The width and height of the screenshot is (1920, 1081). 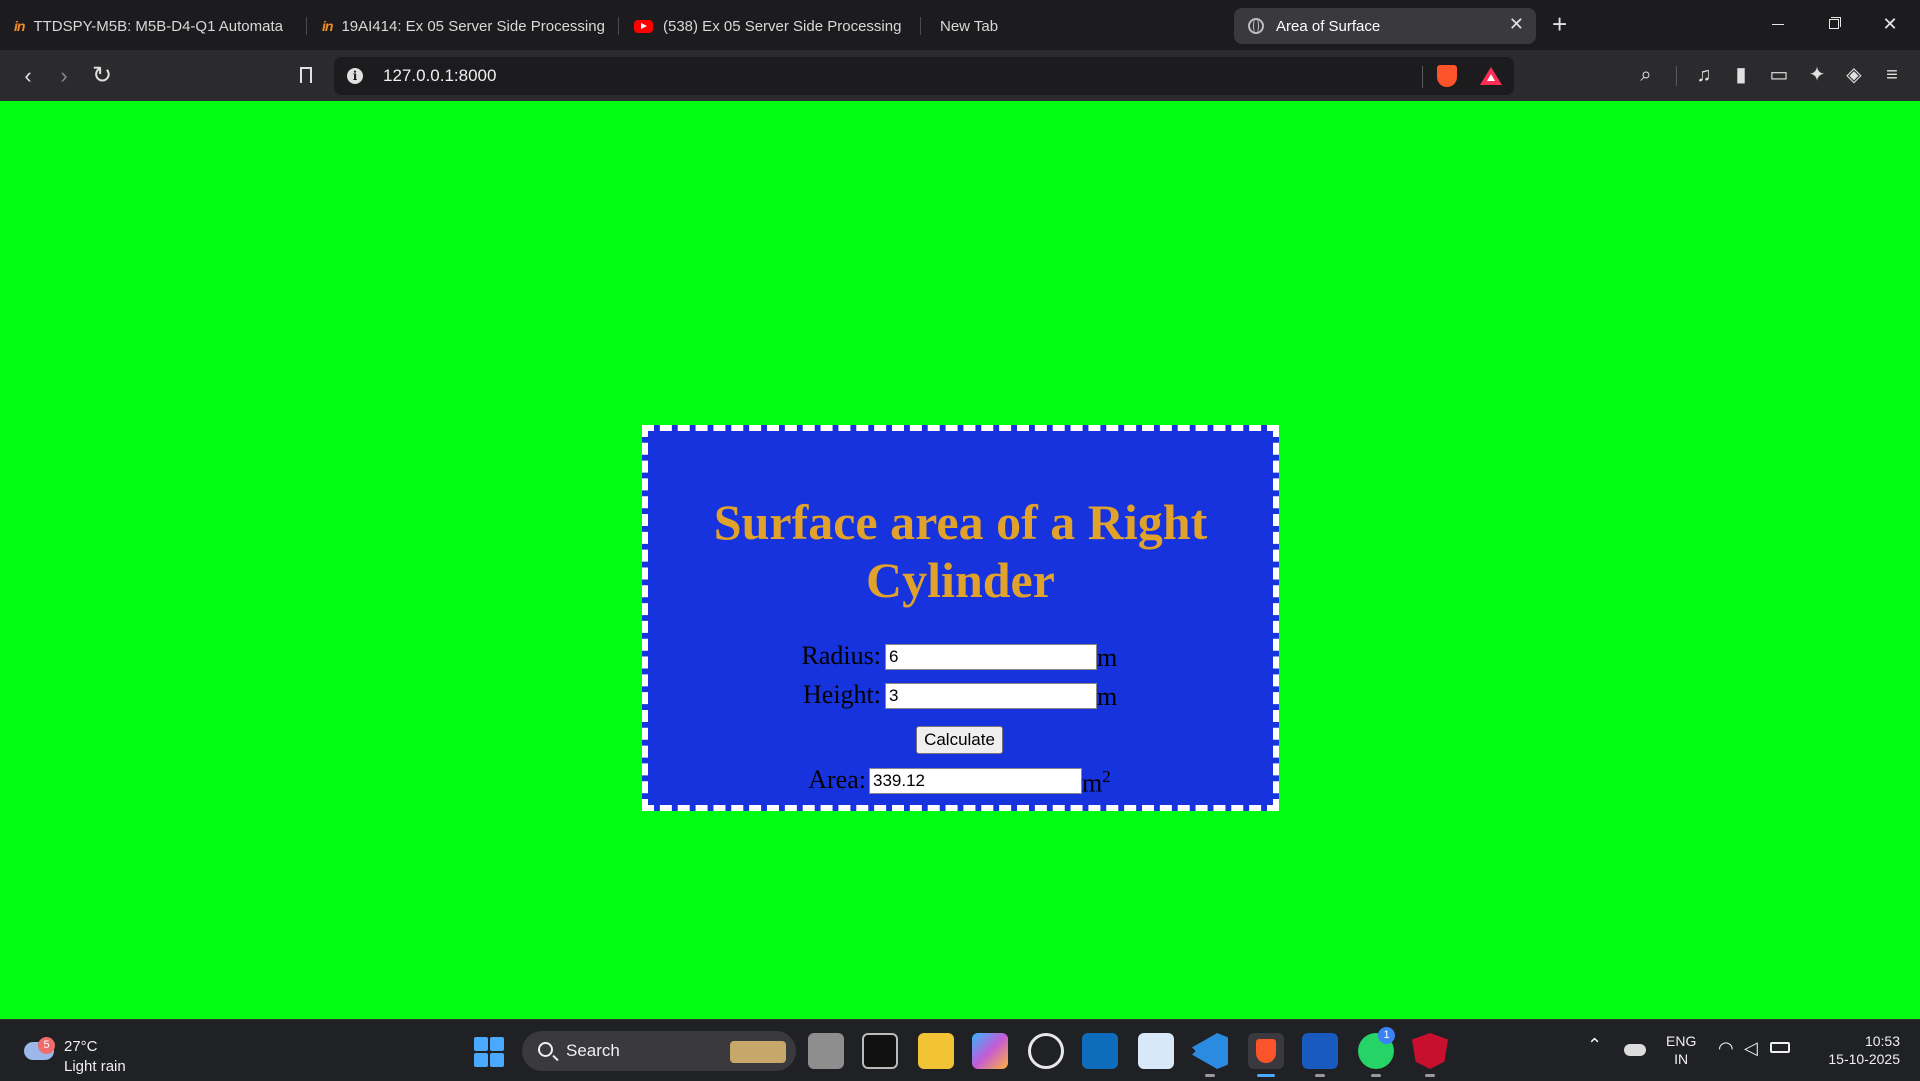 I want to click on radius-unit: m, so click(x=1107, y=657).